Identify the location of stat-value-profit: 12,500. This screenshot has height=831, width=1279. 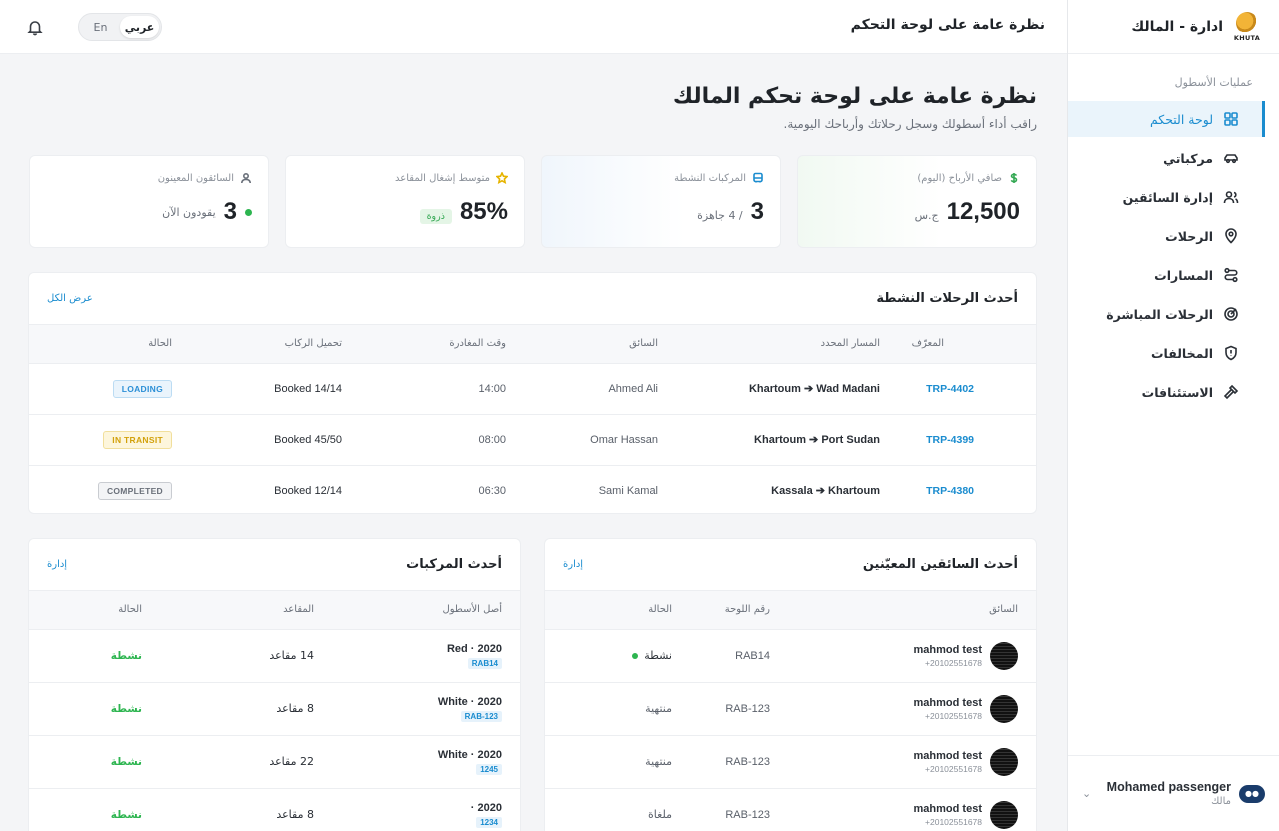
(983, 211).